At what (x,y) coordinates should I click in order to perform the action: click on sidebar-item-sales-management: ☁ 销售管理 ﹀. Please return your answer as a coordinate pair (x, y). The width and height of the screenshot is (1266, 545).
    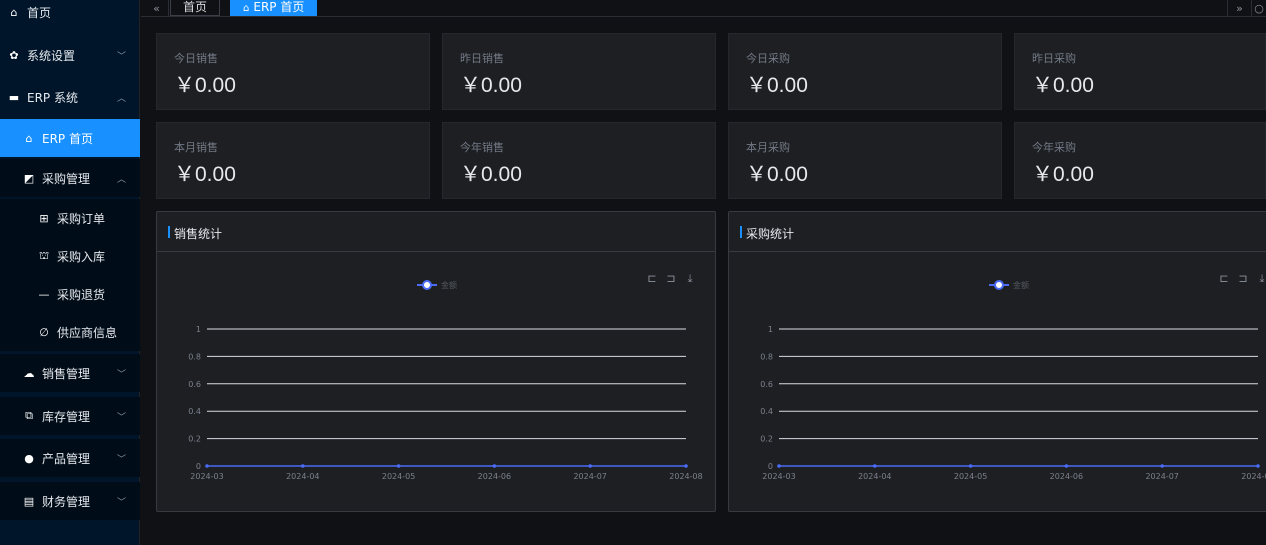
    Looking at the image, I should click on (70, 373).